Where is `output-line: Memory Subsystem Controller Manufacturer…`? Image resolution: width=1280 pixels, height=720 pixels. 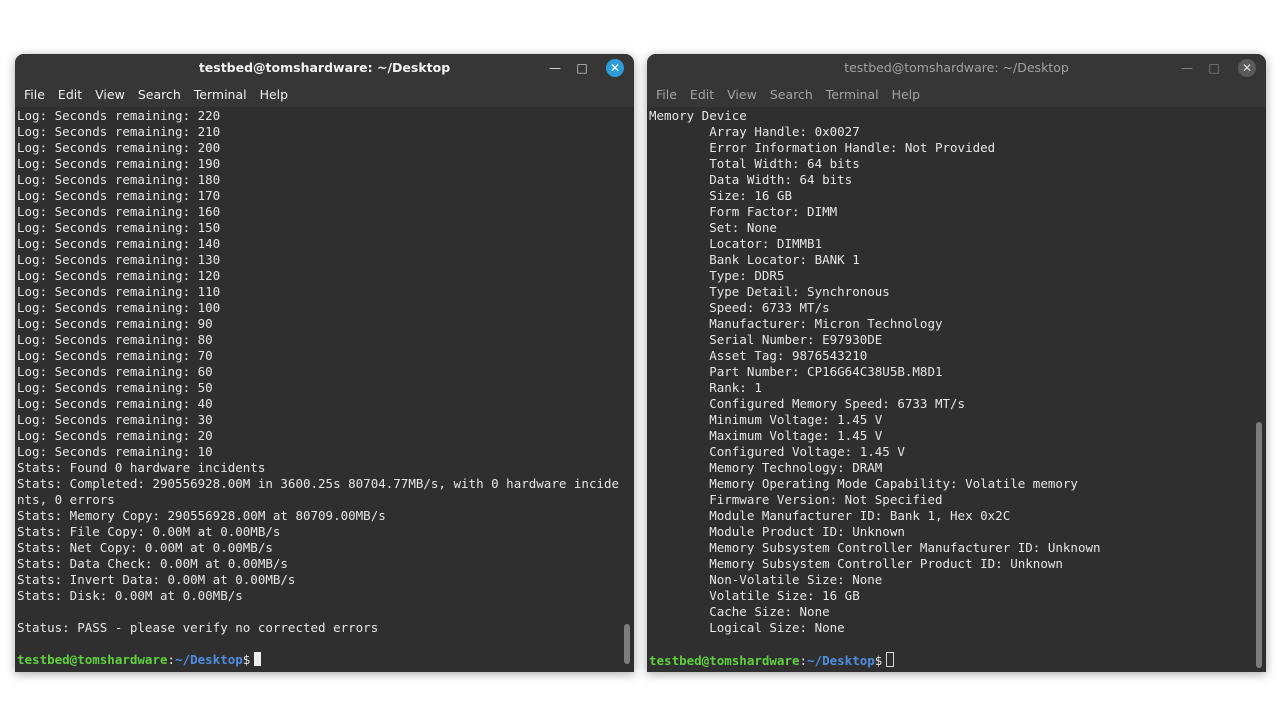
output-line: Memory Subsystem Controller Manufacturer… is located at coordinates (875, 547).